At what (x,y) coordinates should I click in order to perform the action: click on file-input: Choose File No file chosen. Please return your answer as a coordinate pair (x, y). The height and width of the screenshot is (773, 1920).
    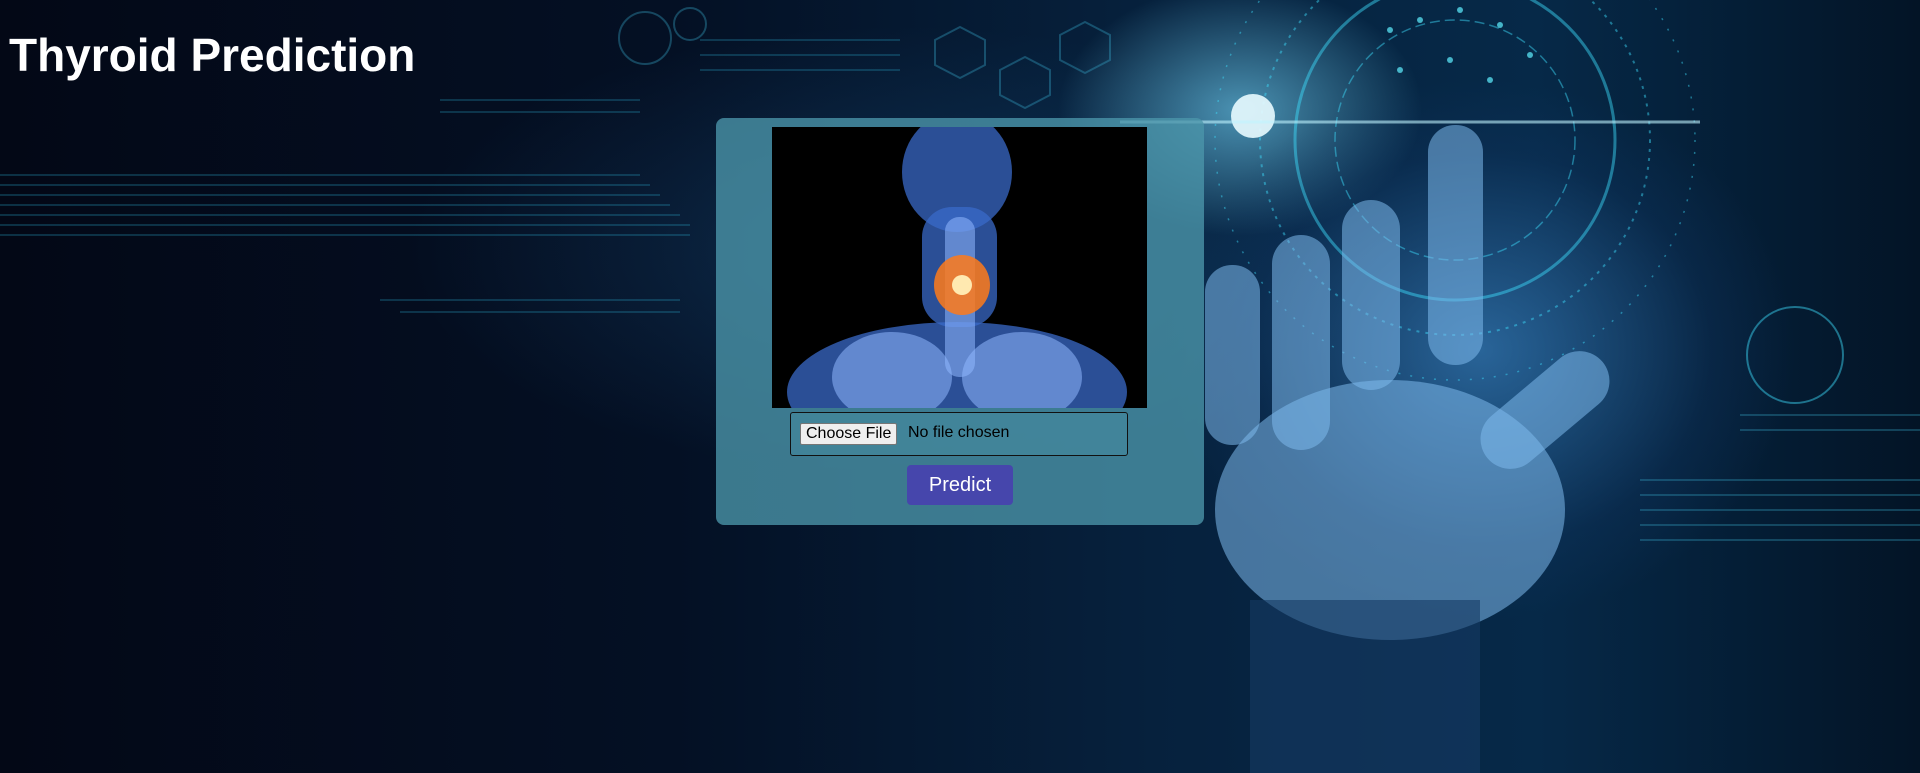
    Looking at the image, I should click on (959, 434).